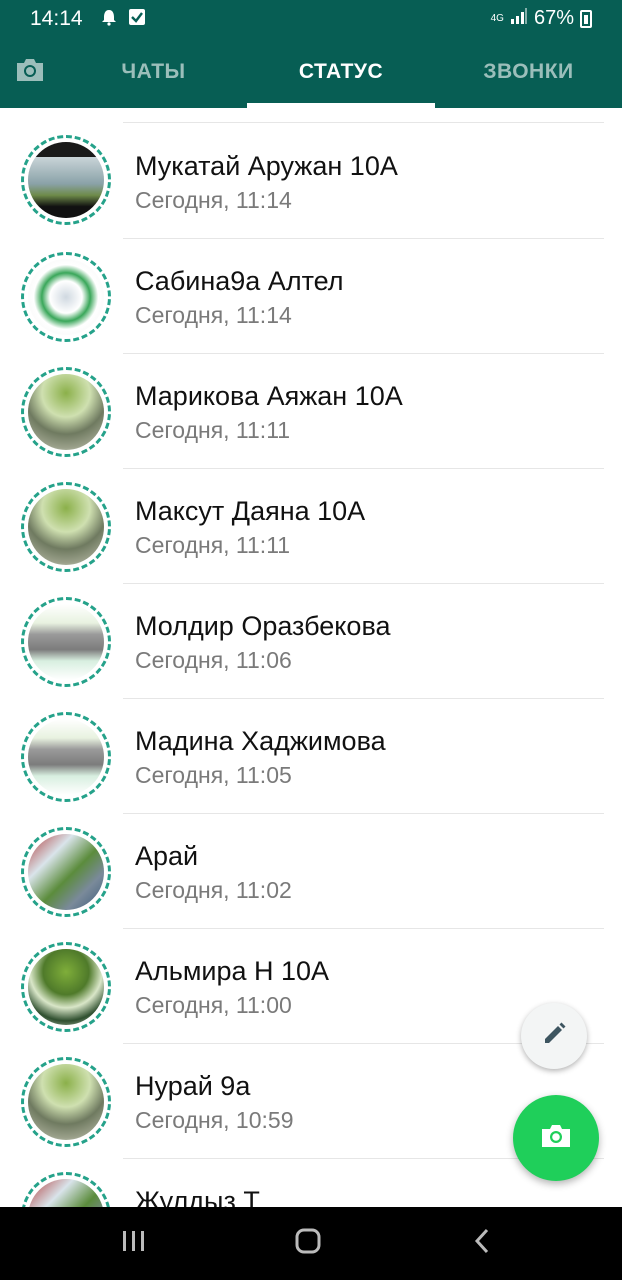 This screenshot has width=622, height=1280. Describe the element at coordinates (266, 166) in the screenshot. I see `contact-name: Мукатай Аружан 10А` at that location.